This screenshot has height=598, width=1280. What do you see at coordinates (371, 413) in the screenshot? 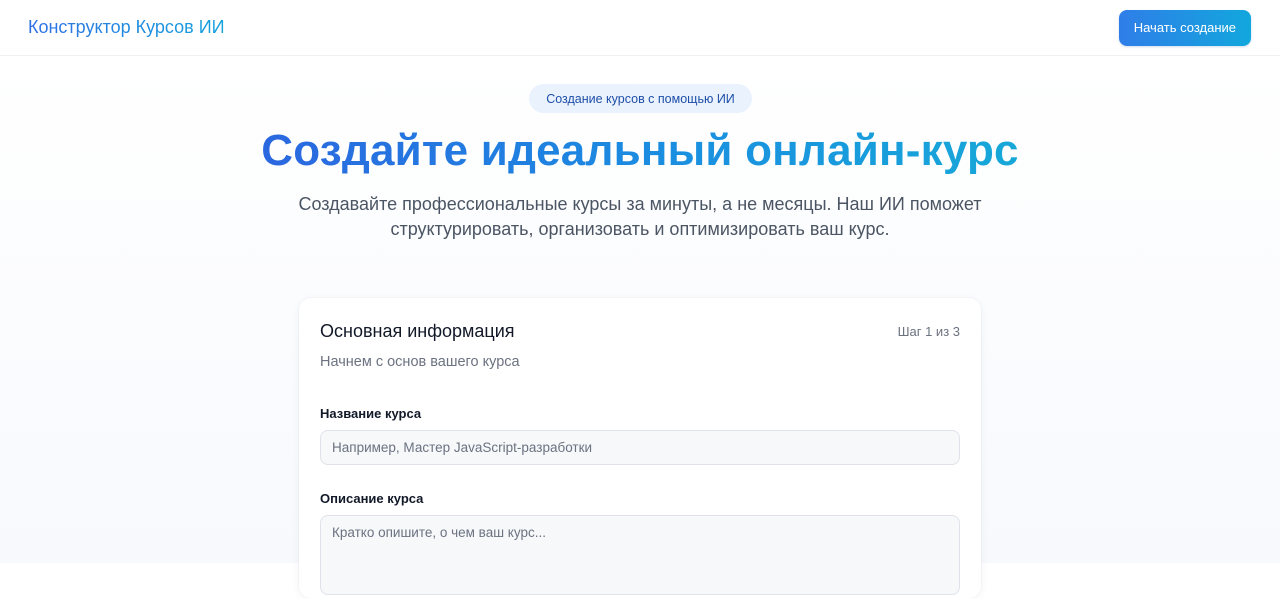
I see `course-name-label: Название курса` at bounding box center [371, 413].